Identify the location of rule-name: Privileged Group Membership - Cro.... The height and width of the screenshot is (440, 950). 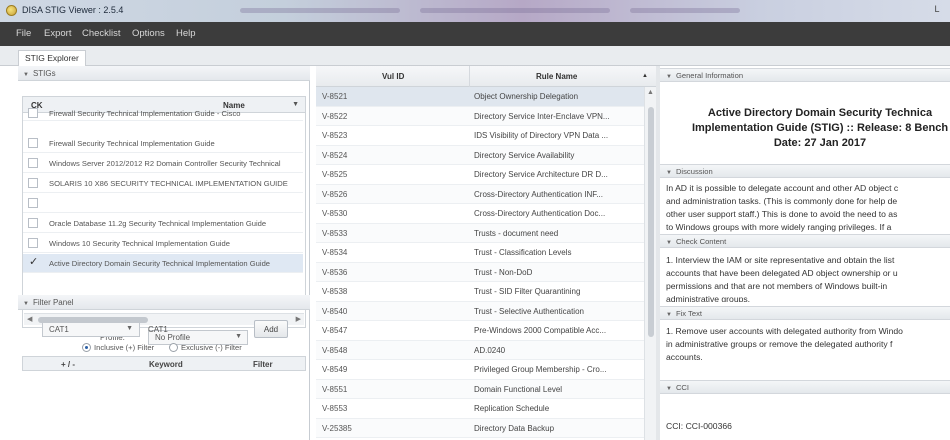
(540, 369).